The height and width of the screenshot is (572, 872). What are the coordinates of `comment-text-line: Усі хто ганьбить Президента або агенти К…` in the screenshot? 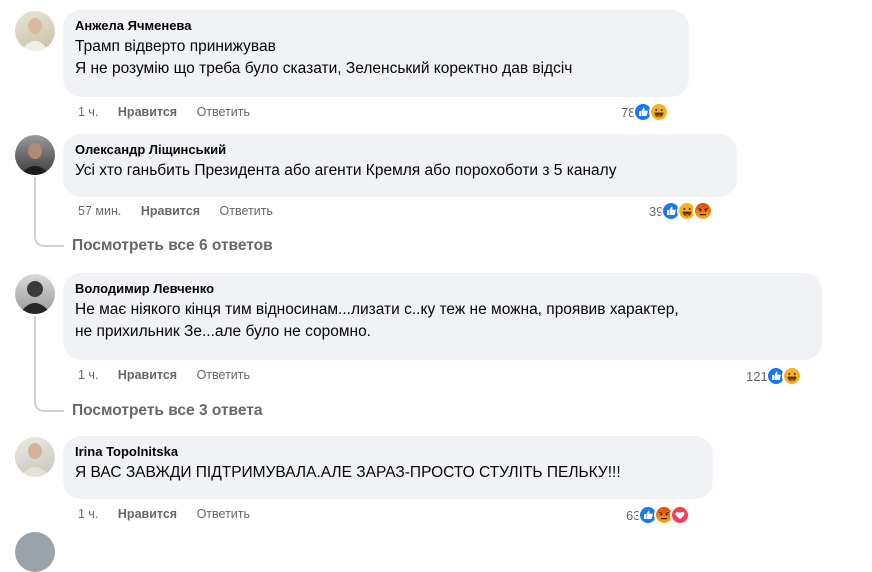 It's located at (346, 170).